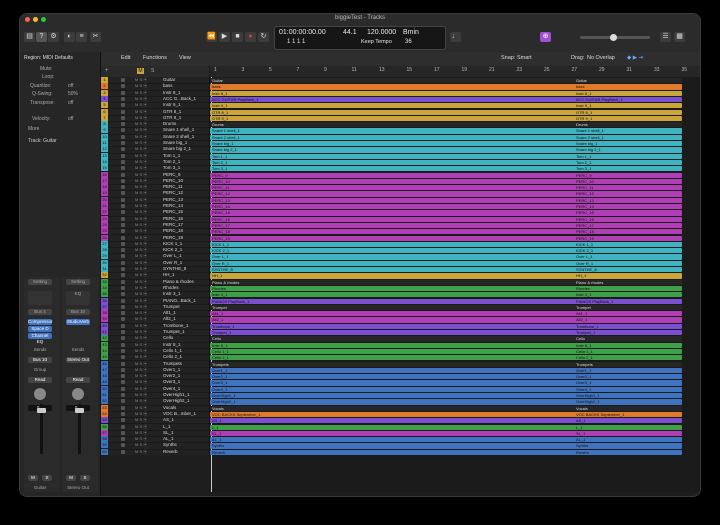  What do you see at coordinates (40, 312) in the screenshot?
I see `input-slot: Bus 4` at bounding box center [40, 312].